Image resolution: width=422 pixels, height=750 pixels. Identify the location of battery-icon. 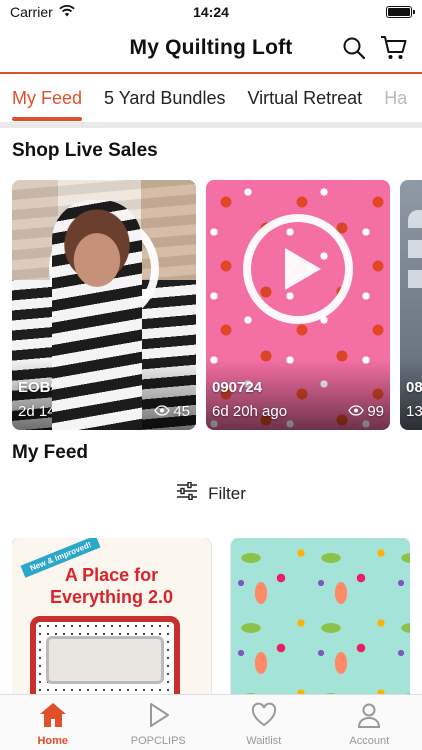
(400, 12).